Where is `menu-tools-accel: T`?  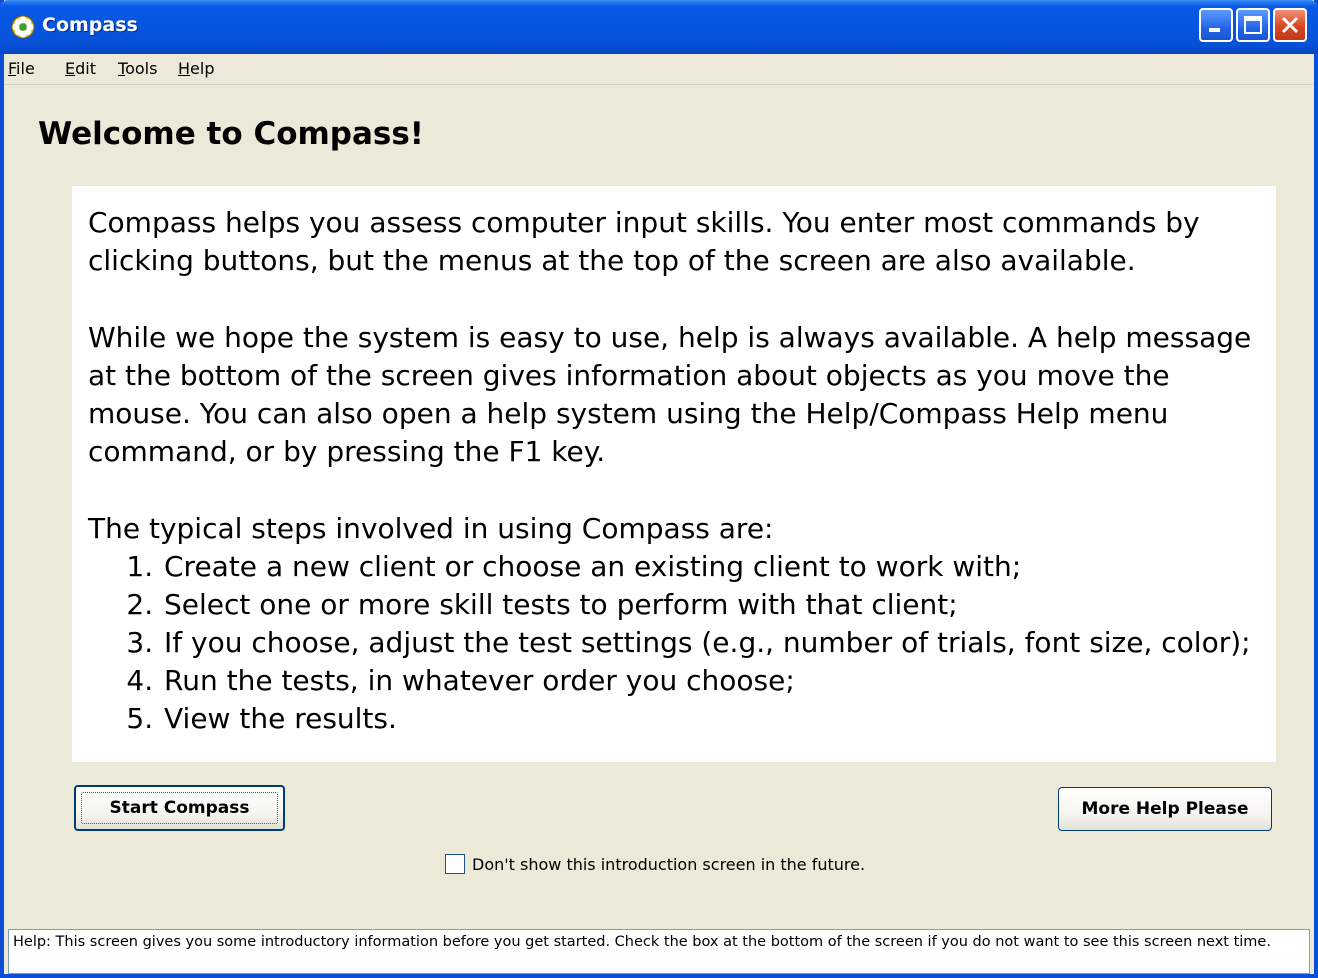 menu-tools-accel: T is located at coordinates (122, 68).